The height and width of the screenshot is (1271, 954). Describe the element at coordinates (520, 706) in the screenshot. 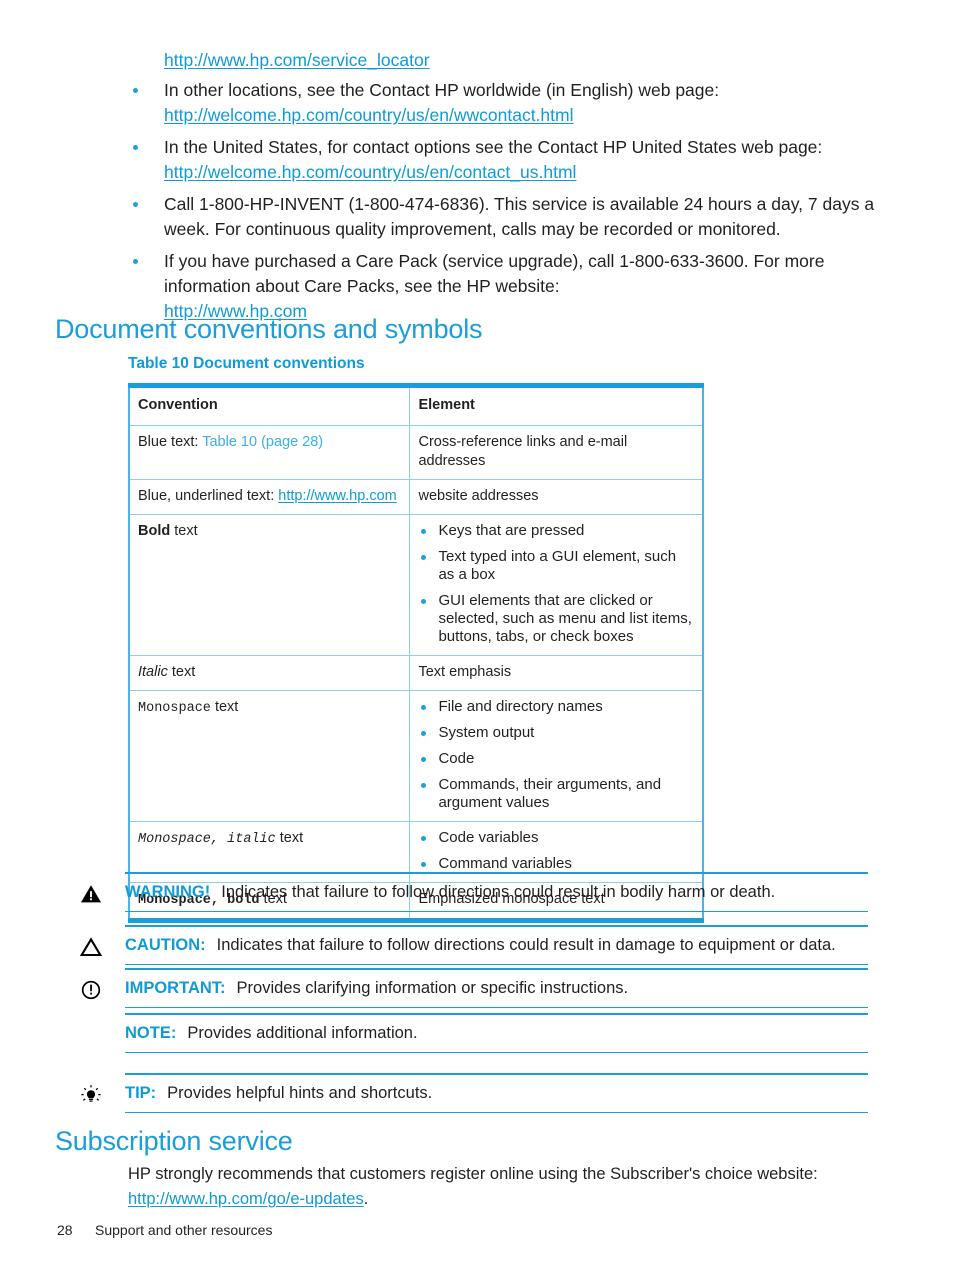

I see `list-item-text: File and directory names` at that location.